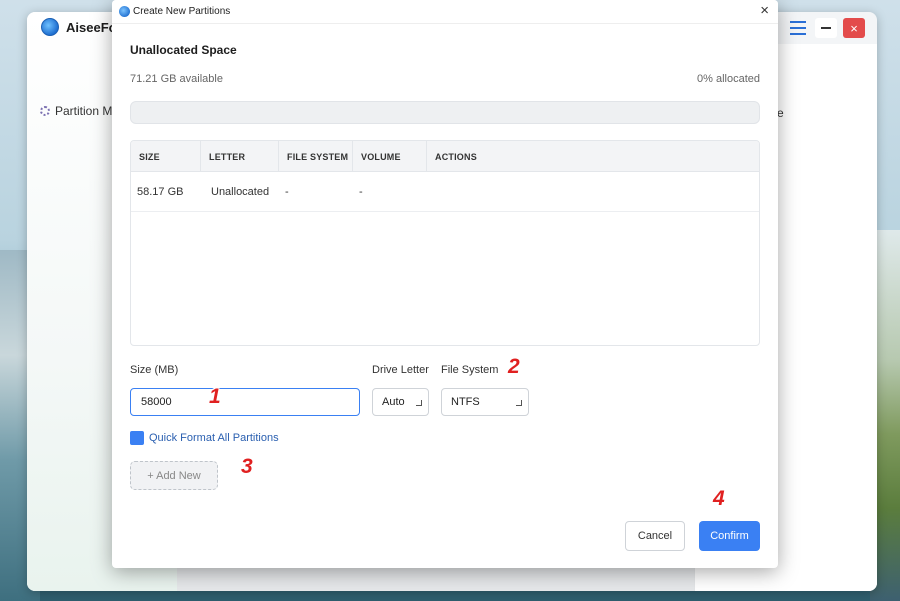 This screenshot has width=900, height=601. Describe the element at coordinates (728, 79) in the screenshot. I see `allocated-percent-text: 0% allocated` at that location.